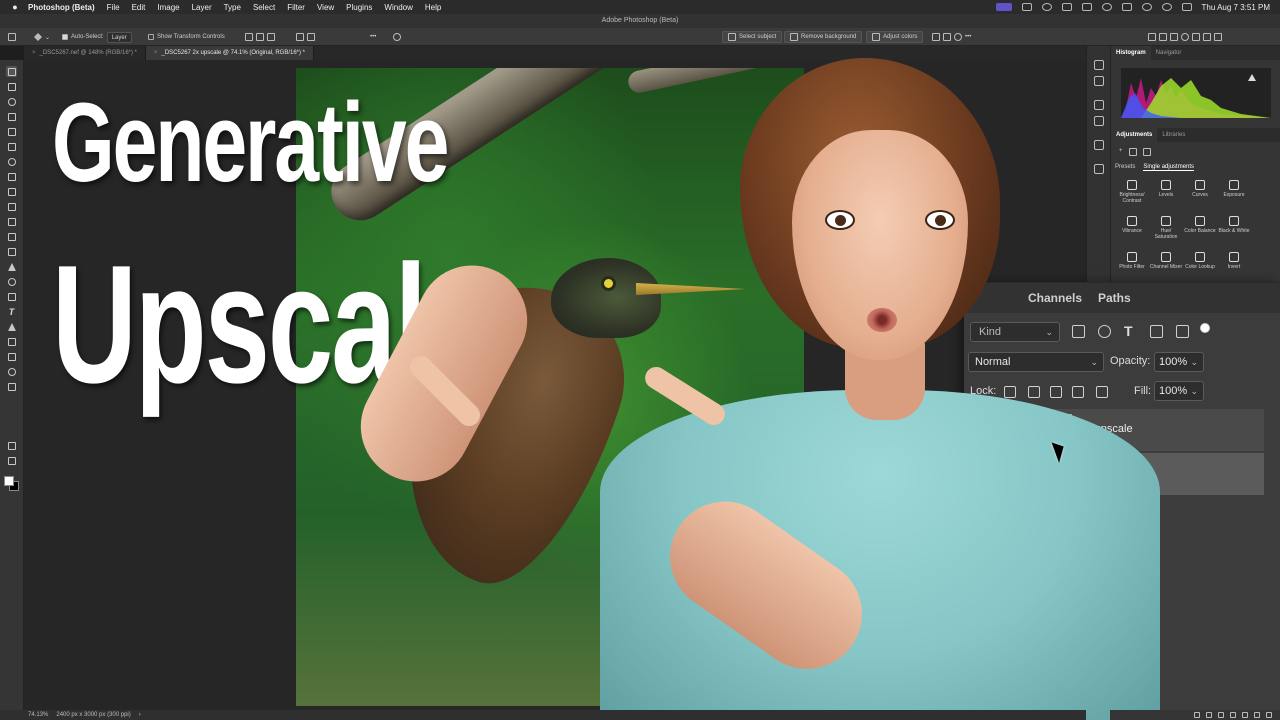 Image resolution: width=1280 pixels, height=720 pixels. What do you see at coordinates (1130, 331) in the screenshot?
I see `type-filter-icon: T` at bounding box center [1130, 331].